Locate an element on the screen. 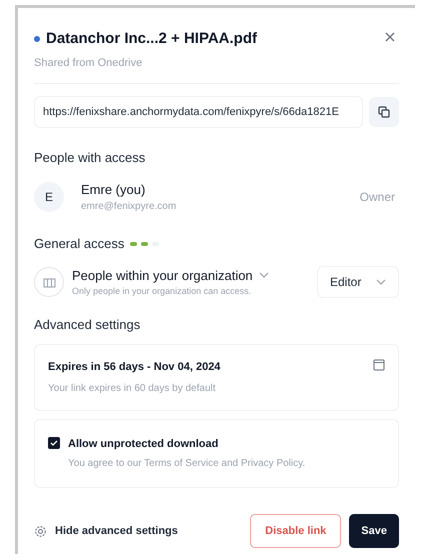 The width and height of the screenshot is (429, 560). avatar: E is located at coordinates (49, 197).